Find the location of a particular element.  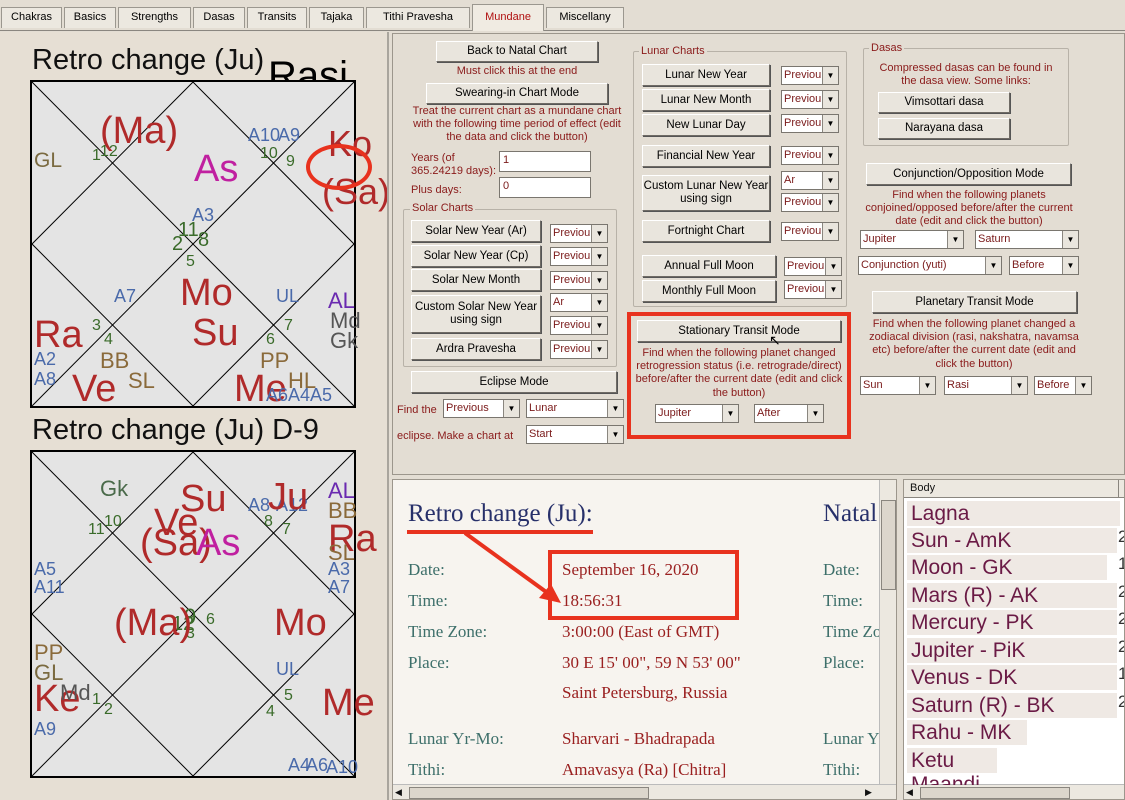

solar-sign-select: Ar ▼ is located at coordinates (579, 302).